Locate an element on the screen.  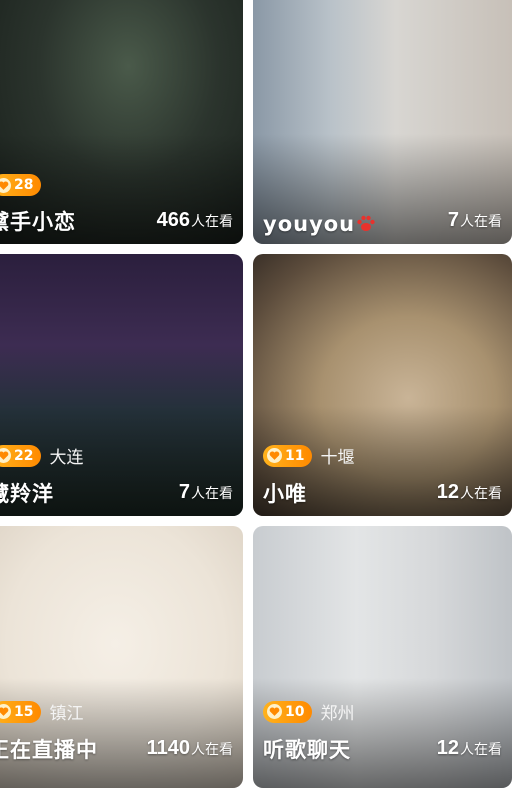
city-label: 郑州 is located at coordinates (337, 714).